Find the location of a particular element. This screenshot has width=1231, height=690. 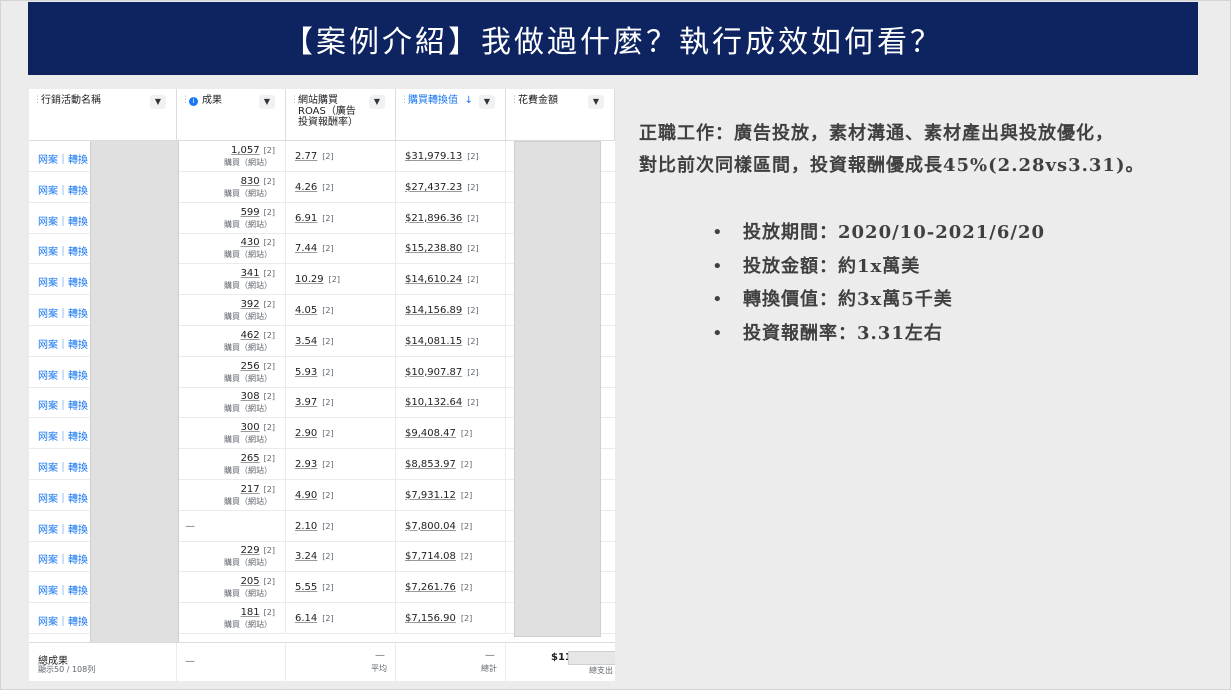

roas-value: 3.54 [2] is located at coordinates (314, 341).